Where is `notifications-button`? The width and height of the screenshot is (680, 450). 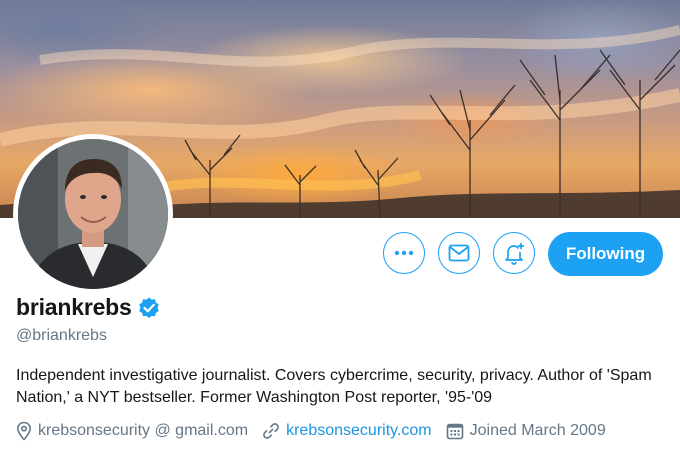
notifications-button is located at coordinates (514, 253).